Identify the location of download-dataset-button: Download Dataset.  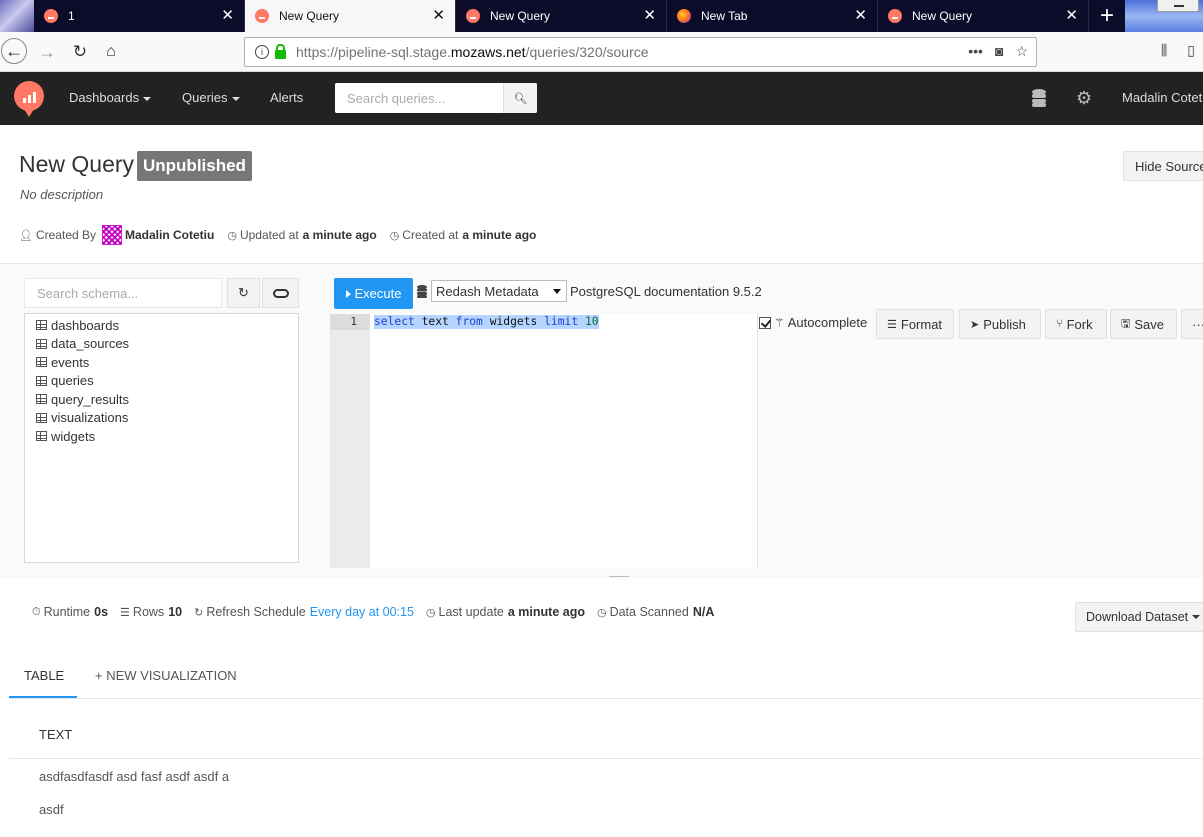
(1139, 617).